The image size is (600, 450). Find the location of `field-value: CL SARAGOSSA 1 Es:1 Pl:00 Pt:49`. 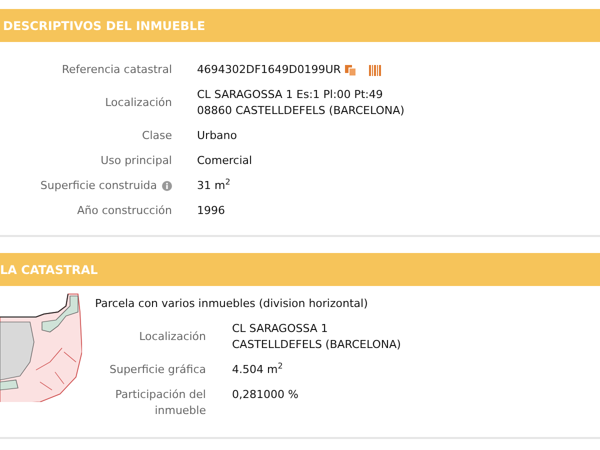

field-value: CL SARAGOSSA 1 Es:1 Pl:00 Pt:49 is located at coordinates (290, 95).